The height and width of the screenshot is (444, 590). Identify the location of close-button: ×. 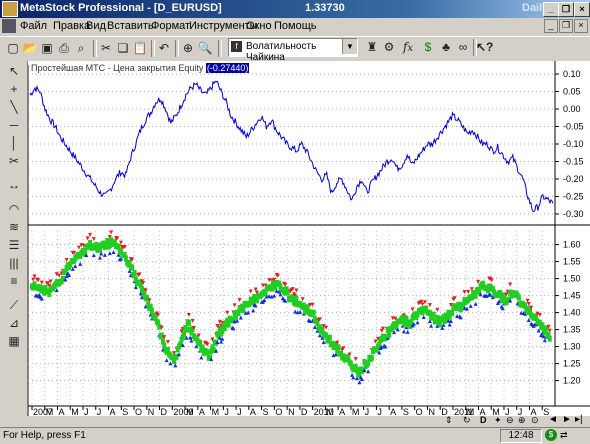
(582, 9).